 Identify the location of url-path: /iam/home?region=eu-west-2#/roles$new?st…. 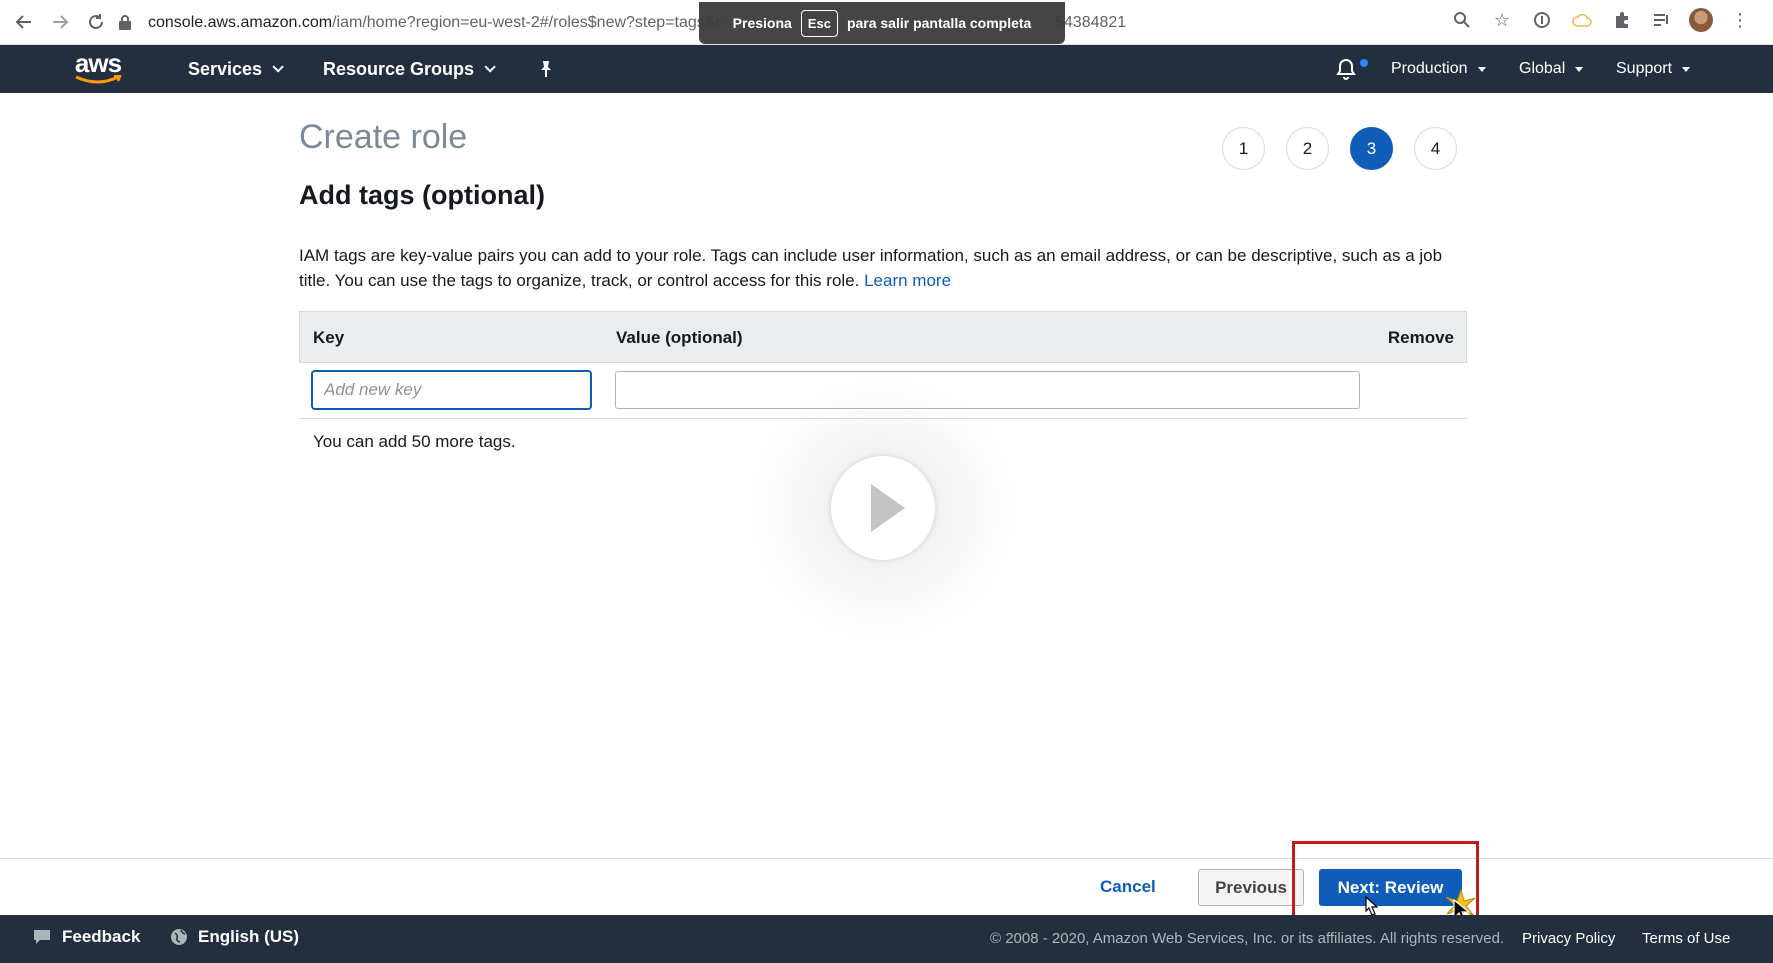
(526, 22).